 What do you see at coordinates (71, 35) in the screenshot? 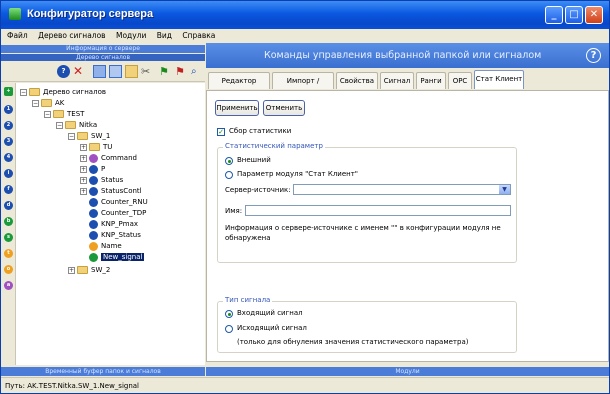
I see `menu-signal-tree: Дерево сигналов` at bounding box center [71, 35].